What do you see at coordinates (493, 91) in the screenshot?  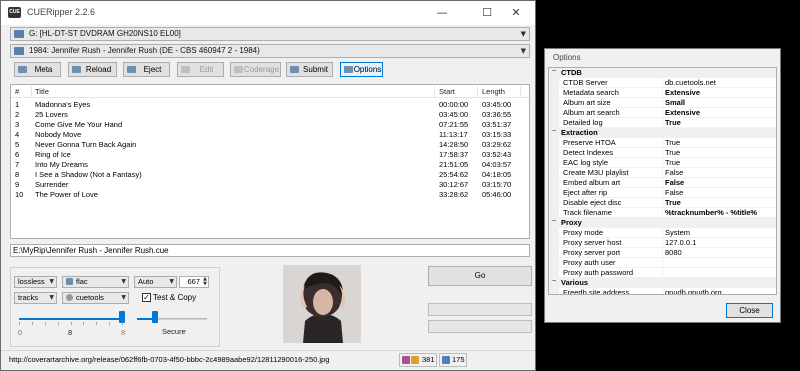 I see `column-header-length: Length` at bounding box center [493, 91].